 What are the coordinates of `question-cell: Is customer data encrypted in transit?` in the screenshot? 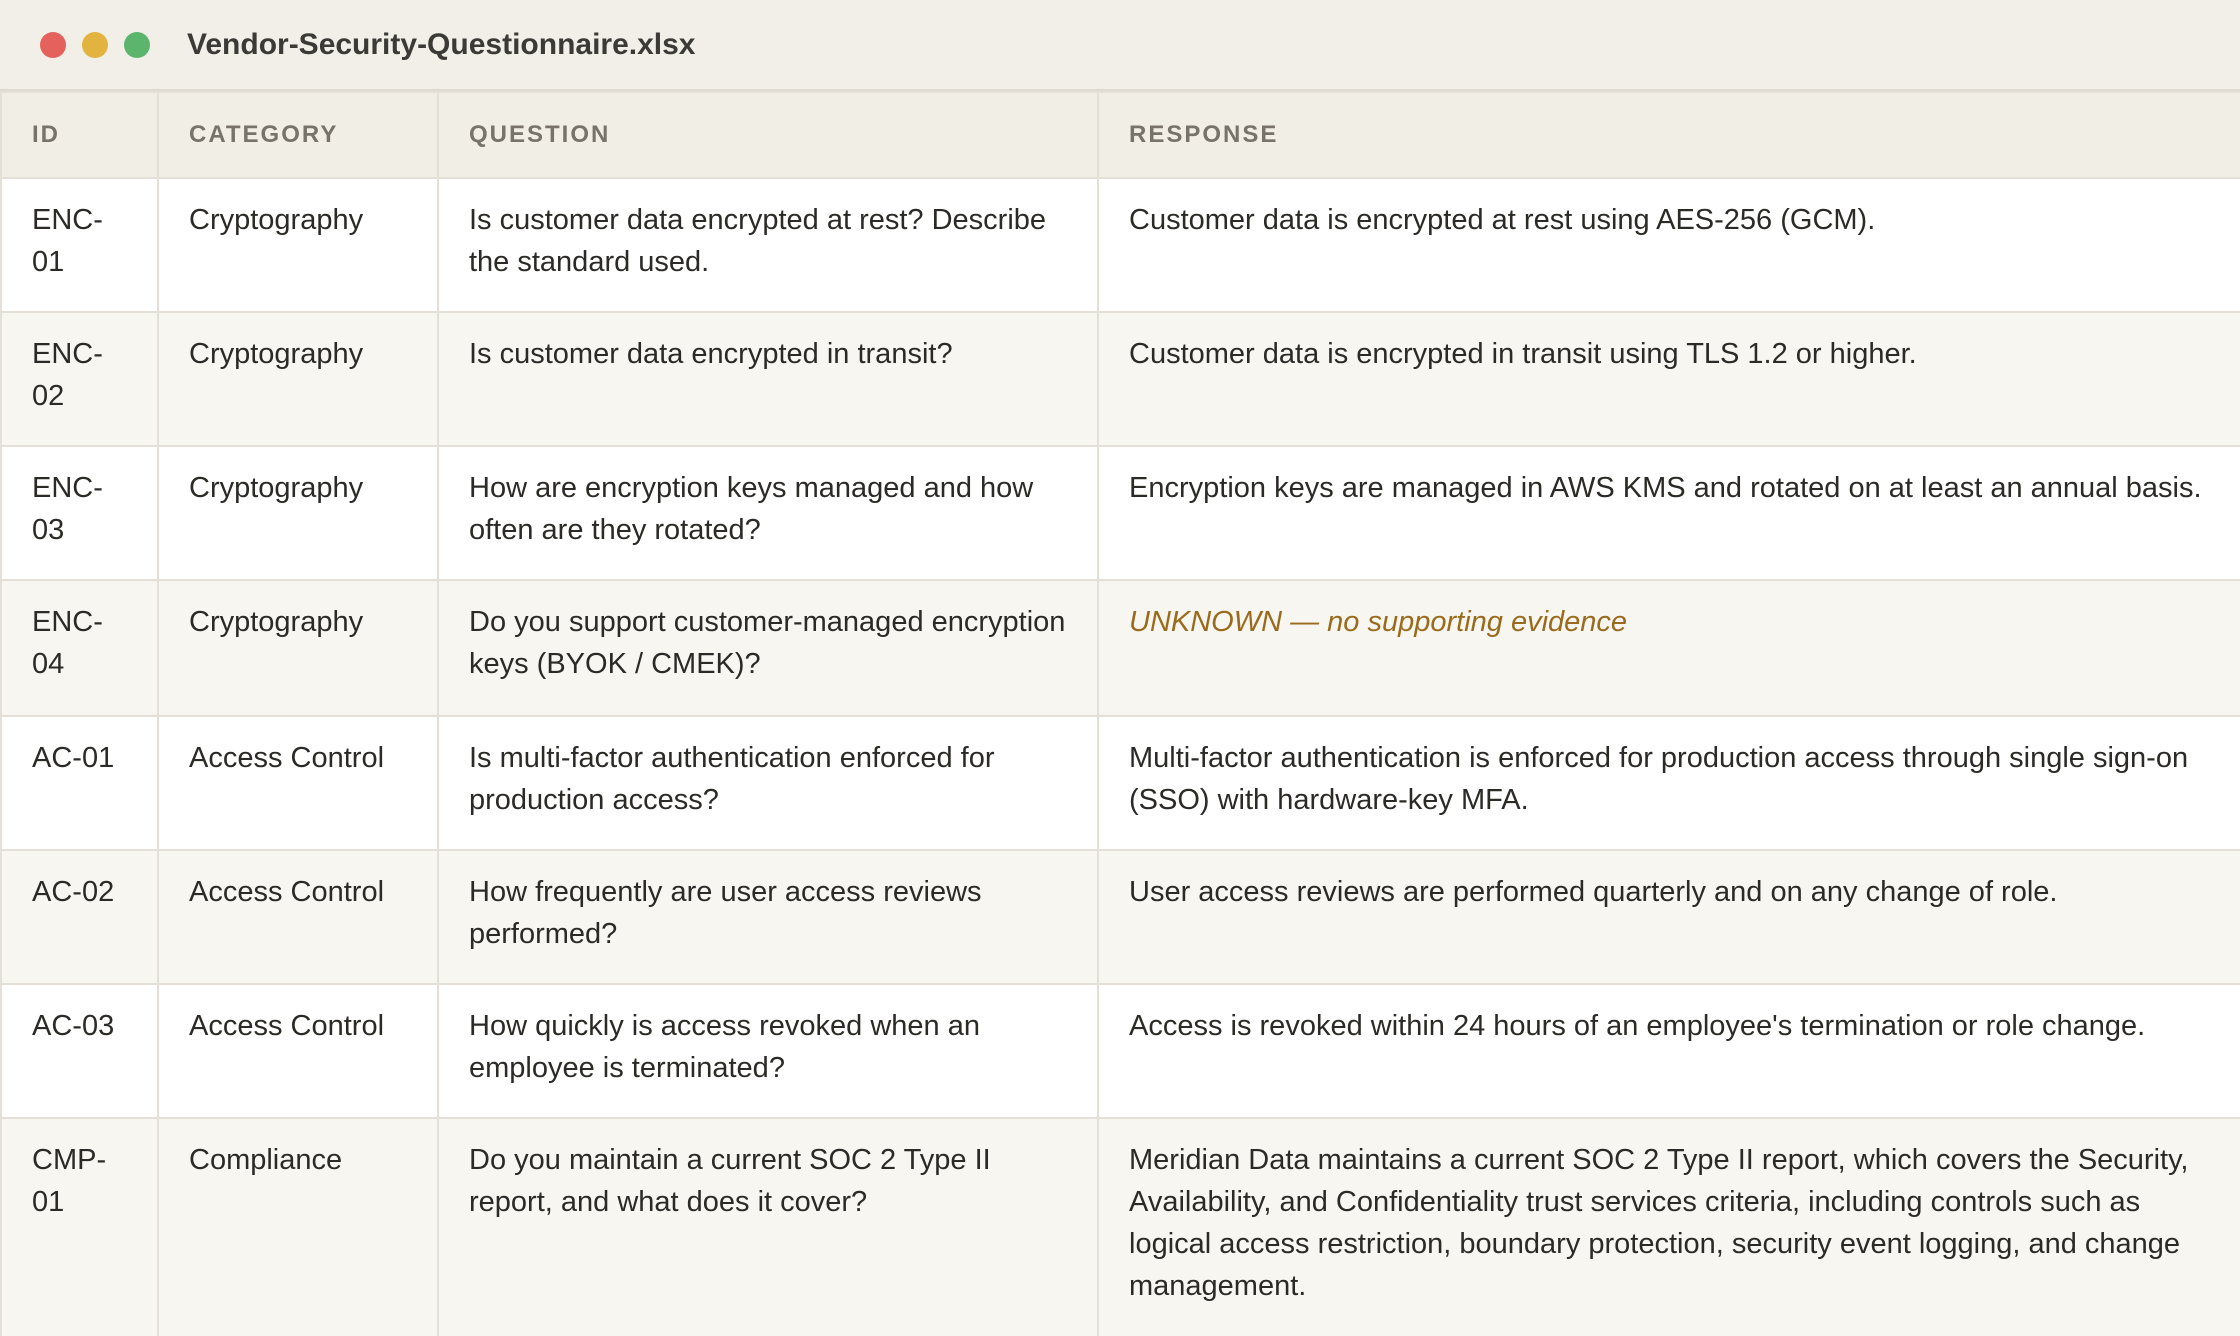 It's located at (768, 379).